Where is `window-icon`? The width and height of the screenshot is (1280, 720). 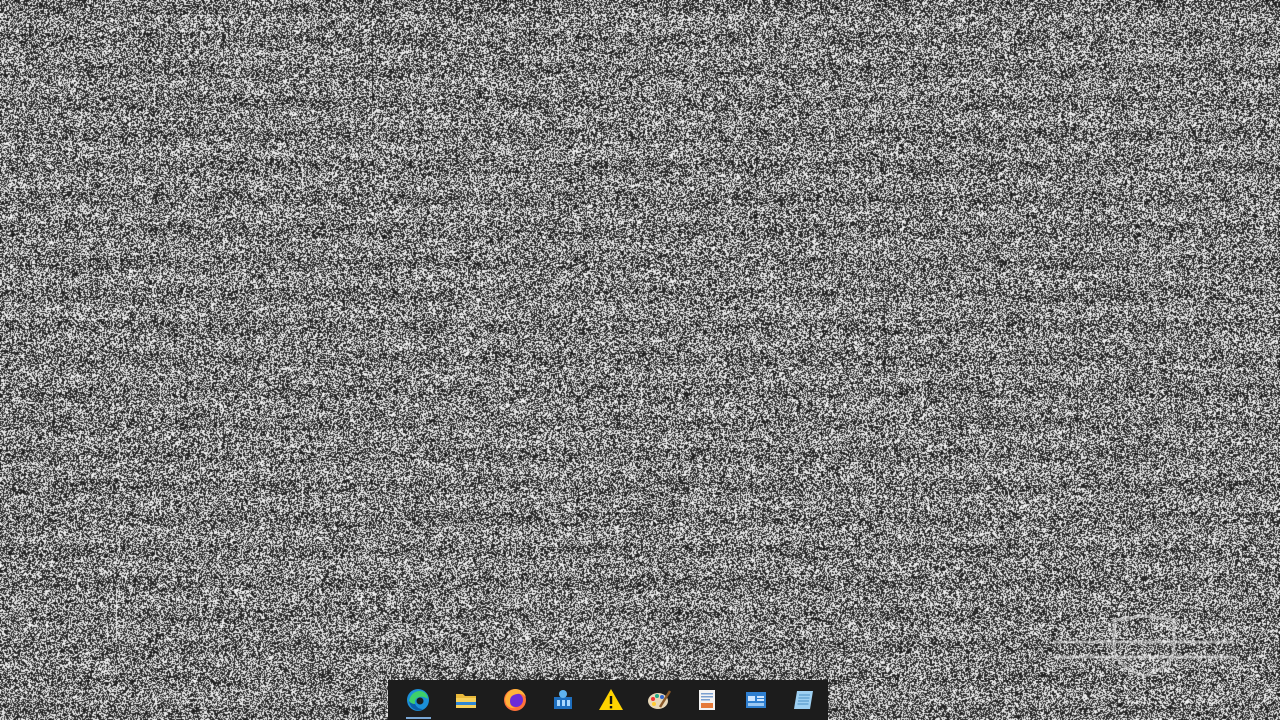 window-icon is located at coordinates (755, 700).